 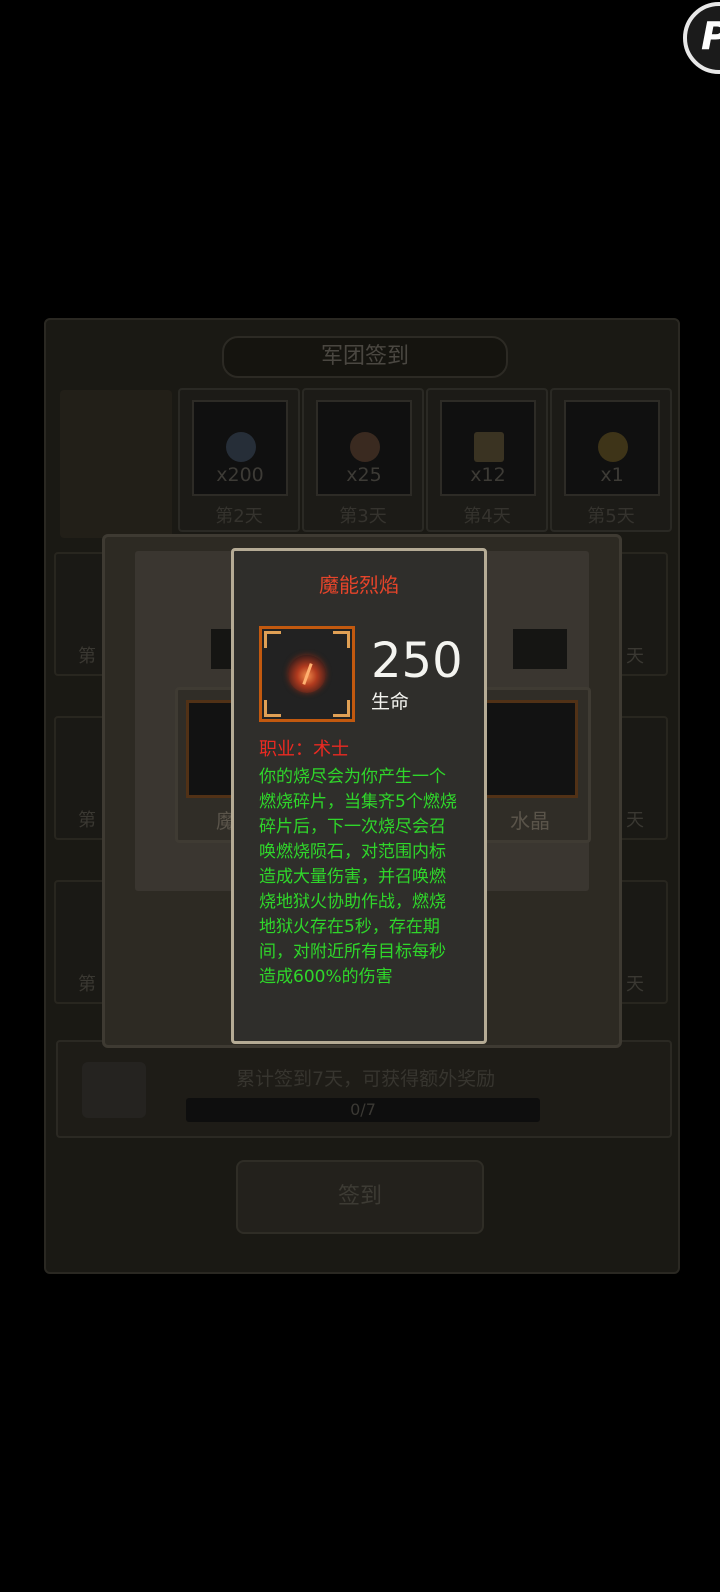 I want to click on reward-count: x1, so click(x=612, y=475).